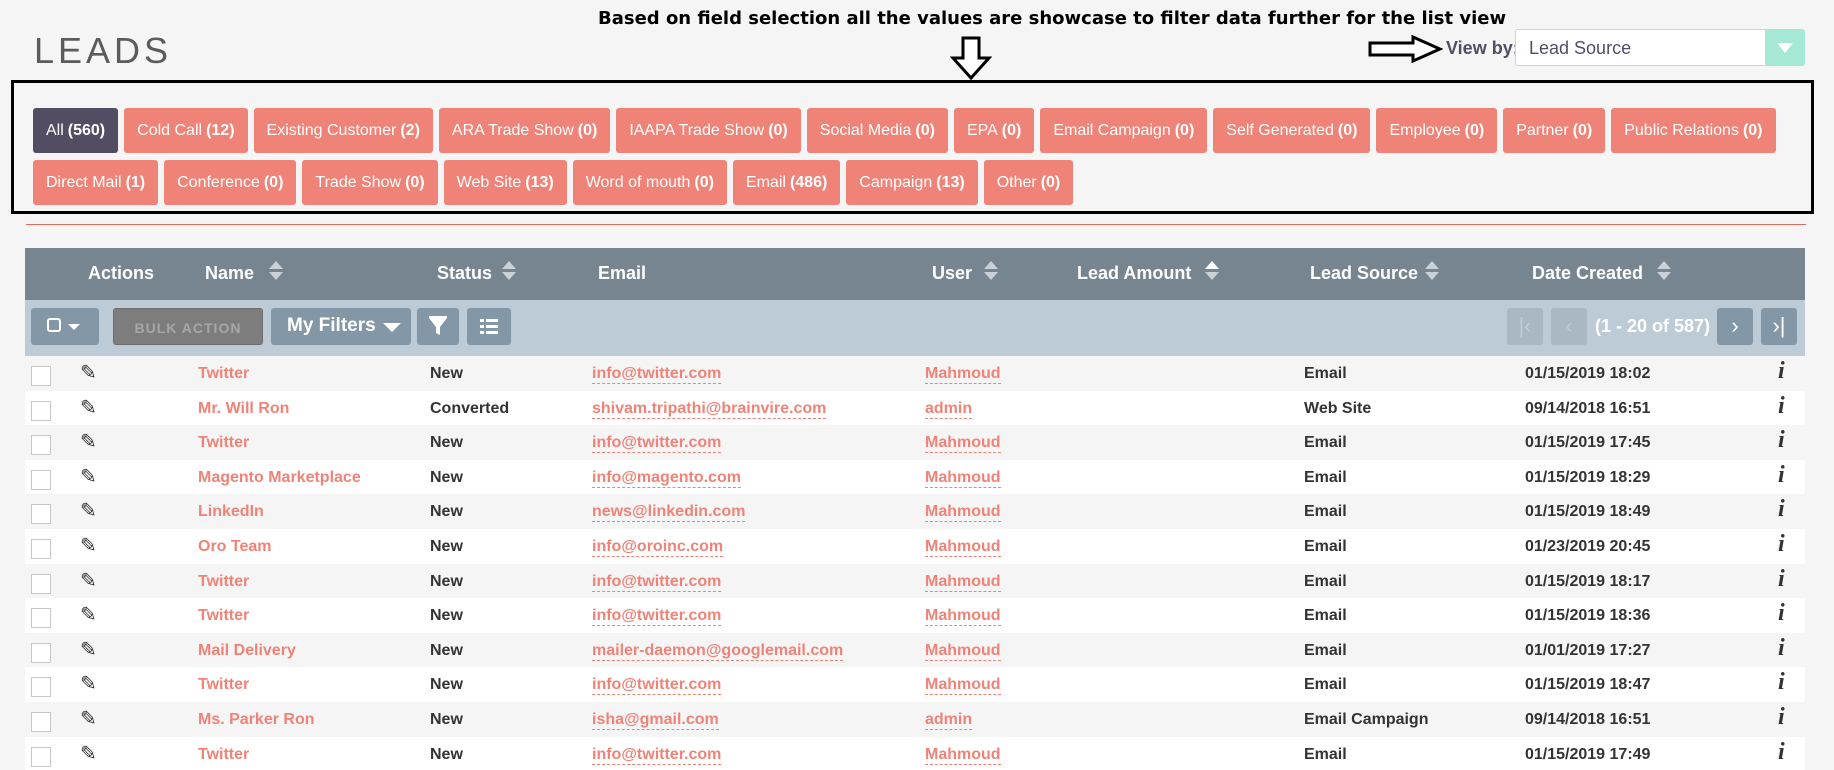  What do you see at coordinates (524, 130) in the screenshot?
I see `filter-pill: ARA Trade Show (0)` at bounding box center [524, 130].